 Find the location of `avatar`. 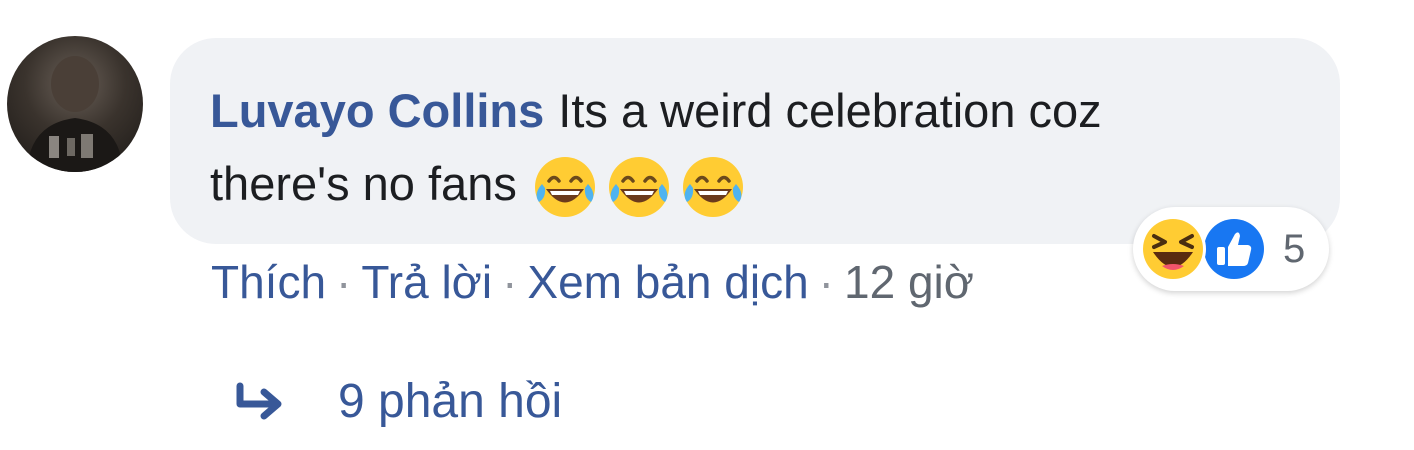

avatar is located at coordinates (75, 104).